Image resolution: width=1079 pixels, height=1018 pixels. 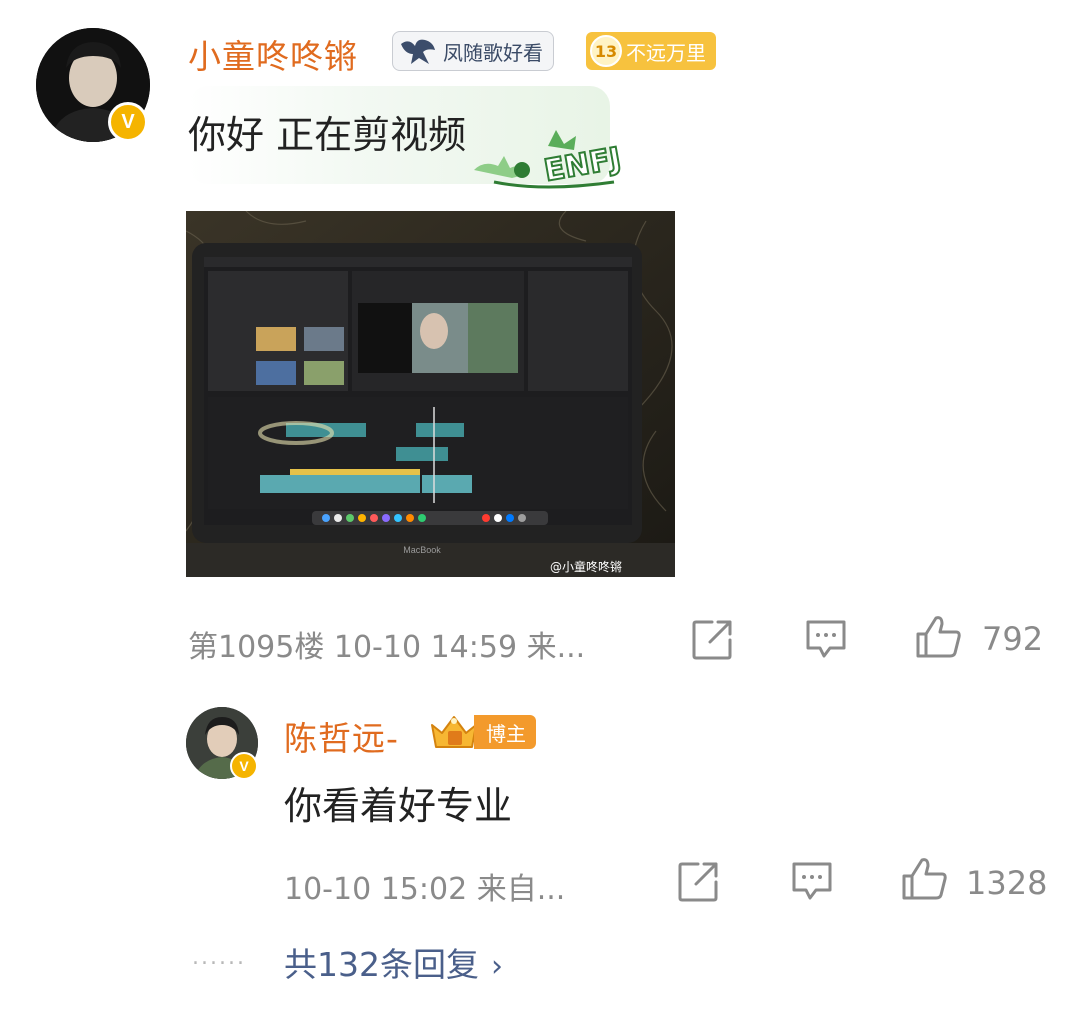 What do you see at coordinates (1007, 883) in the screenshot?
I see `reply-like-count: 1328` at bounding box center [1007, 883].